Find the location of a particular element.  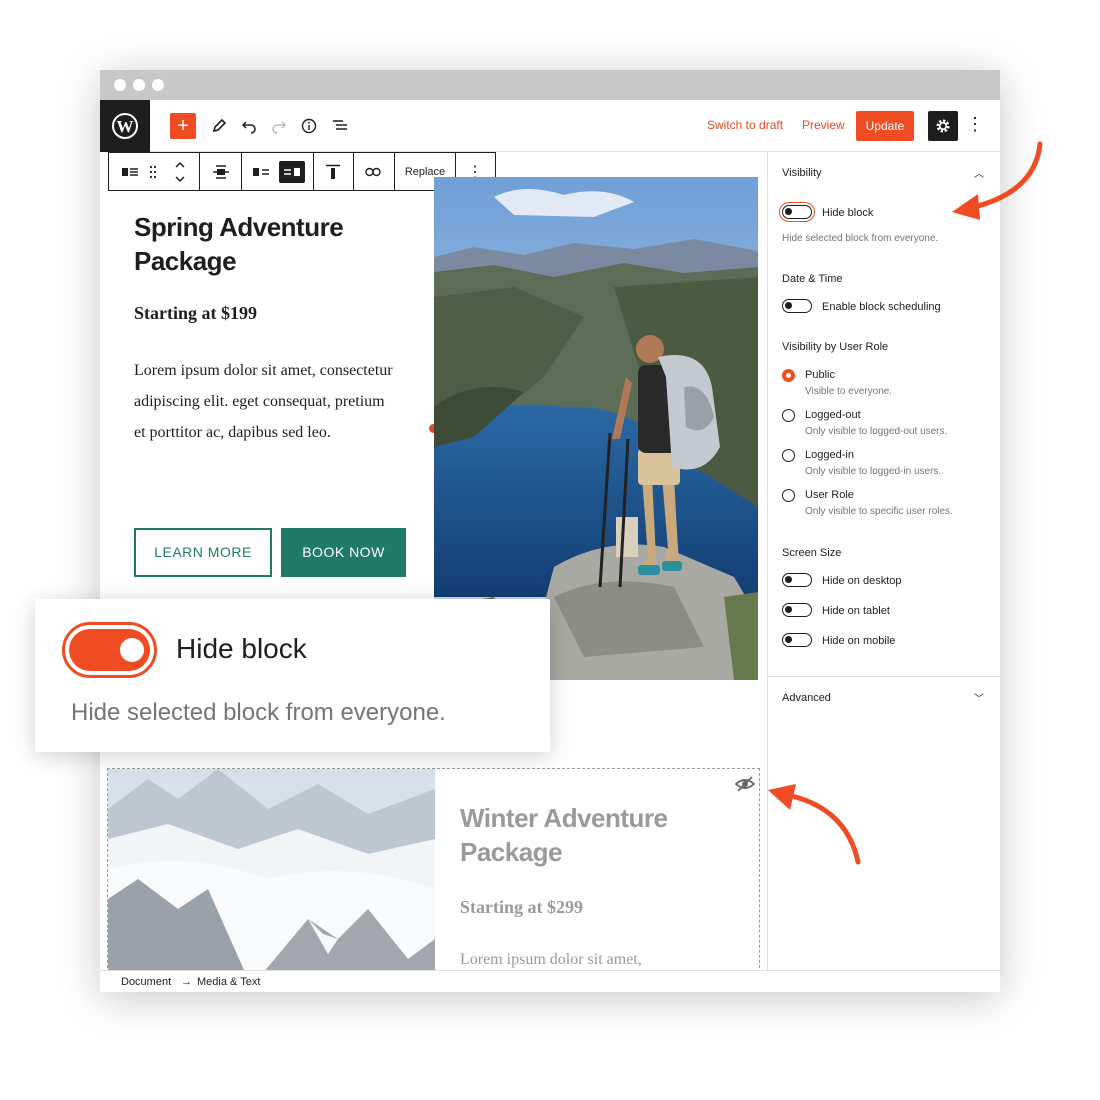

hidden-block-title: Winter Adventure Package is located at coordinates (590, 835).